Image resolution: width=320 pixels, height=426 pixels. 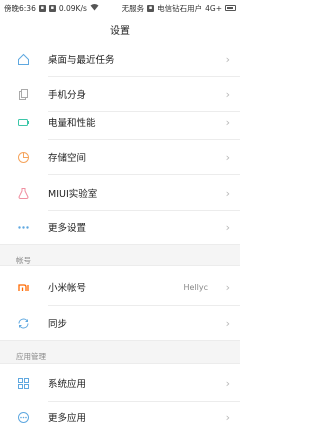 What do you see at coordinates (81, 60) in the screenshot?
I see `menu-item-label: 桌面与最近任务` at bounding box center [81, 60].